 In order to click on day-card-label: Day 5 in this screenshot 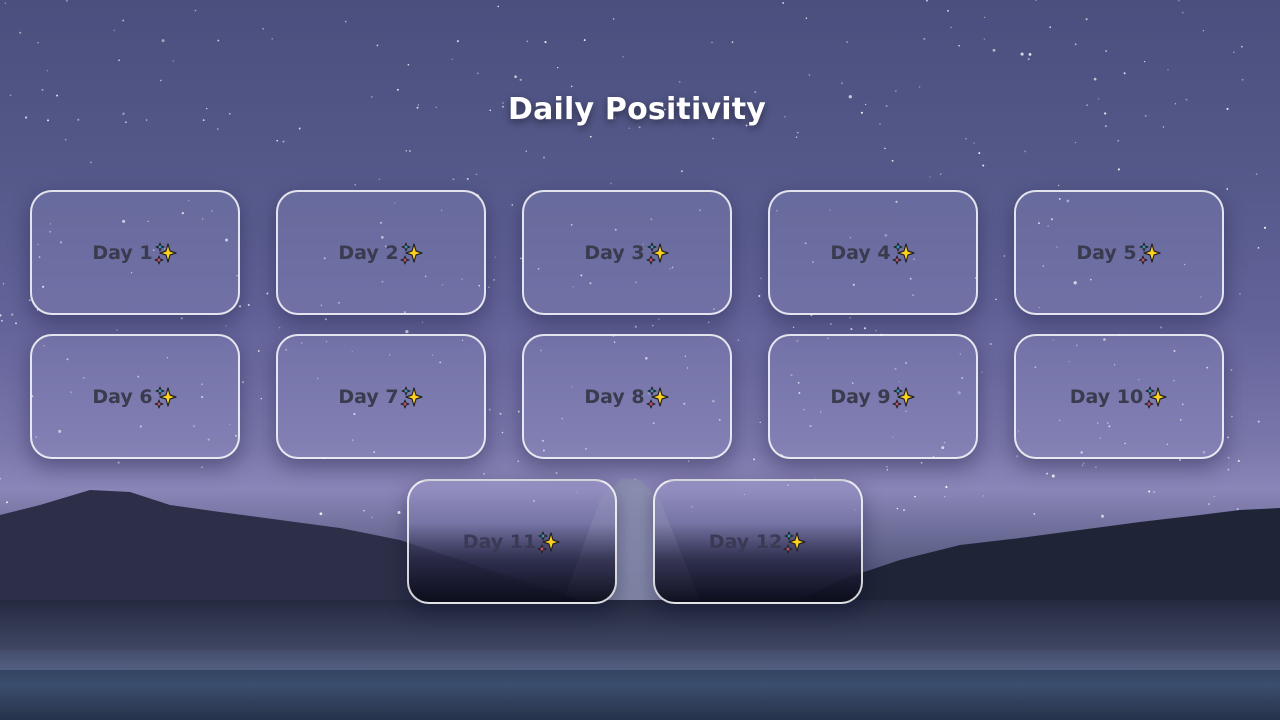, I will do `click(1118, 253)`.